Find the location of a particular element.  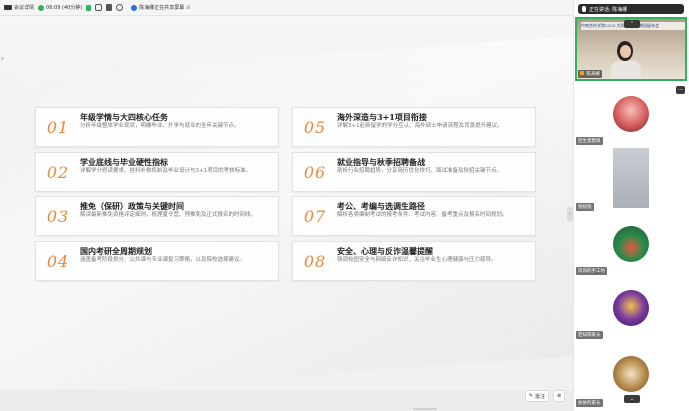

participant-tile: 若知阳家长 is located at coordinates (631, 309).